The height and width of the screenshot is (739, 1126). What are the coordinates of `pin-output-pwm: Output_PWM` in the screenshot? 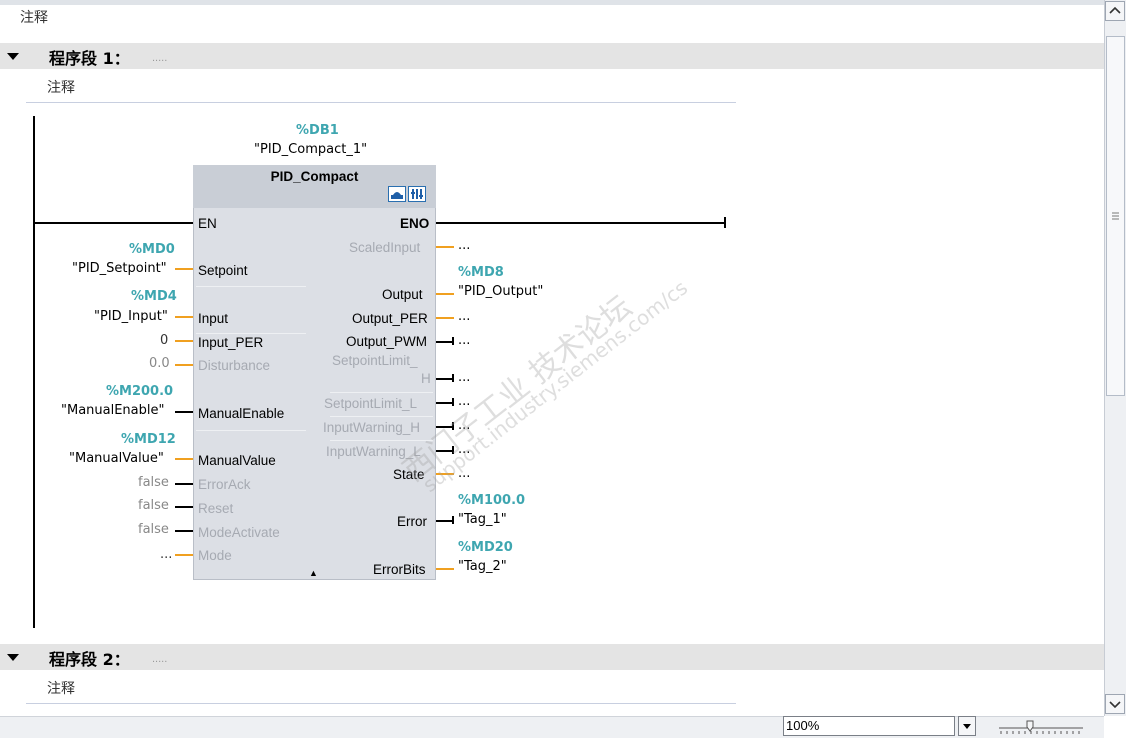 It's located at (386, 341).